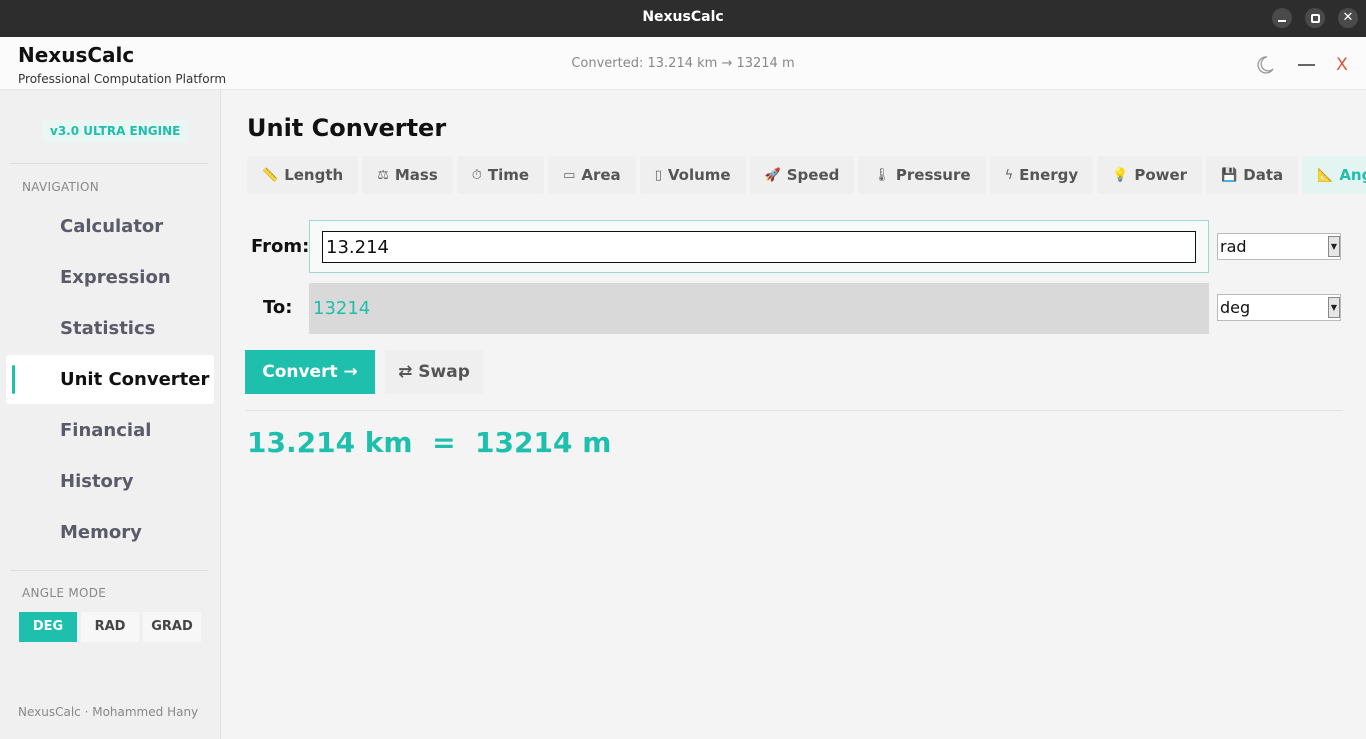  Describe the element at coordinates (110, 277) in the screenshot. I see `sidebar-item-expression: Expression` at that location.